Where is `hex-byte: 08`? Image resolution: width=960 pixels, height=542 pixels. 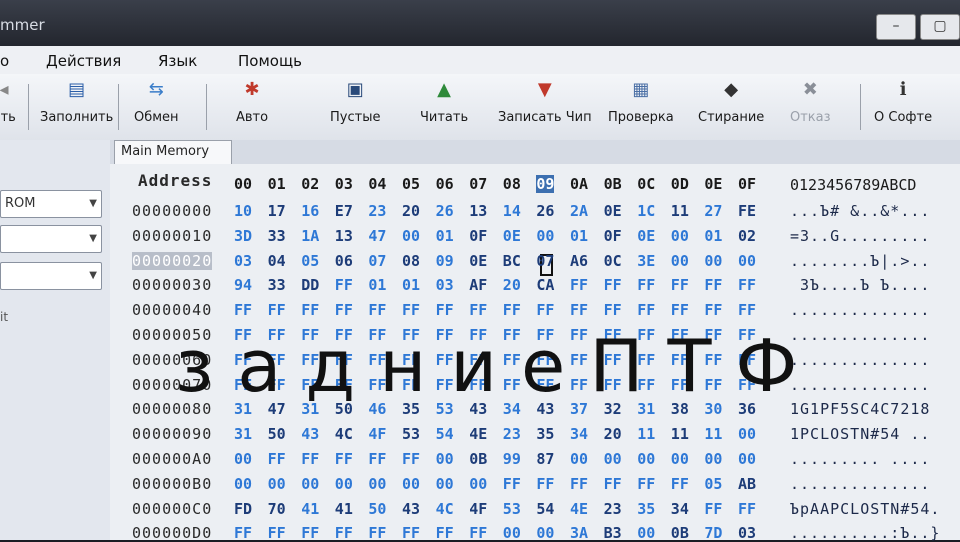
hex-byte: 08 is located at coordinates (411, 261).